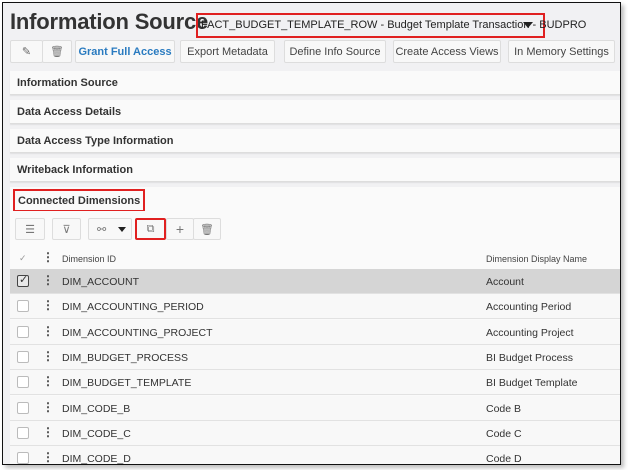 Image resolution: width=628 pixels, height=470 pixels. What do you see at coordinates (504, 408) in the screenshot?
I see `dimension-display-name: Code B` at bounding box center [504, 408].